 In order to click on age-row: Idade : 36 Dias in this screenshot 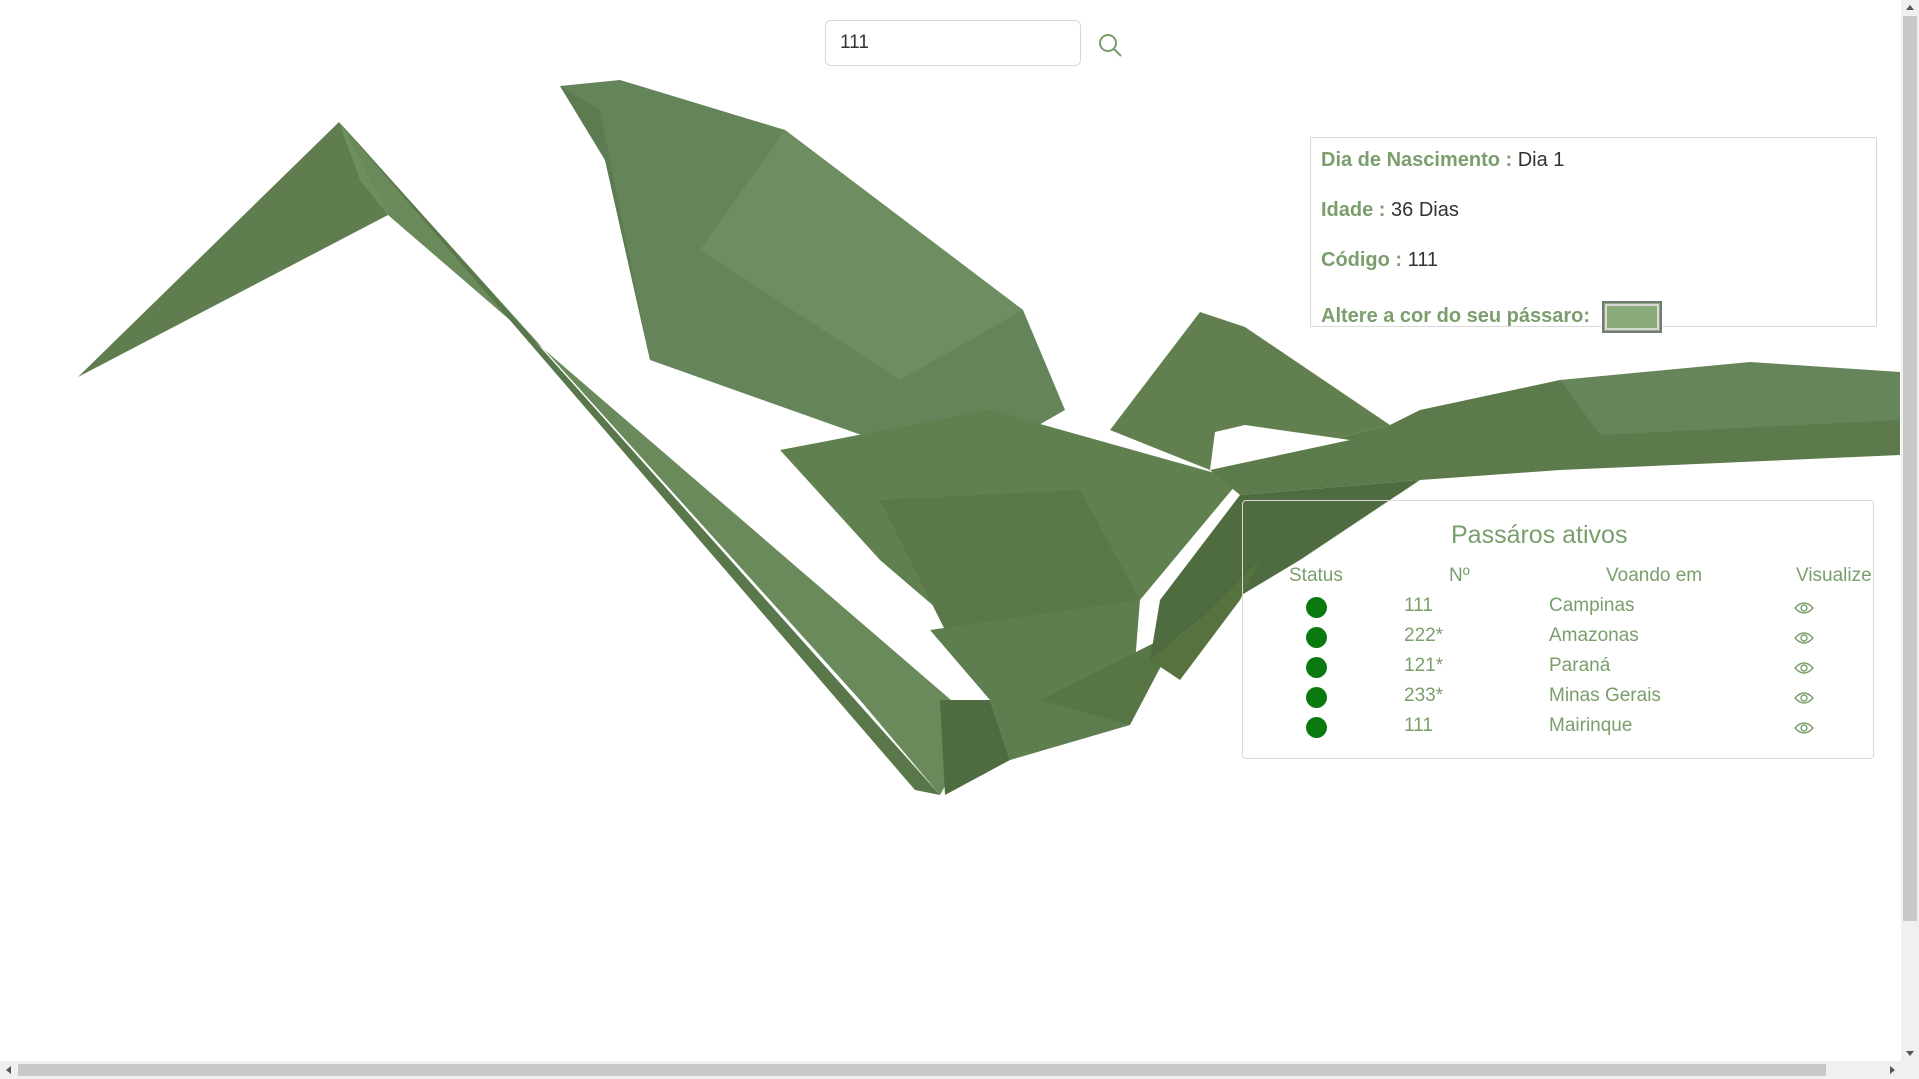, I will do `click(1598, 219)`.